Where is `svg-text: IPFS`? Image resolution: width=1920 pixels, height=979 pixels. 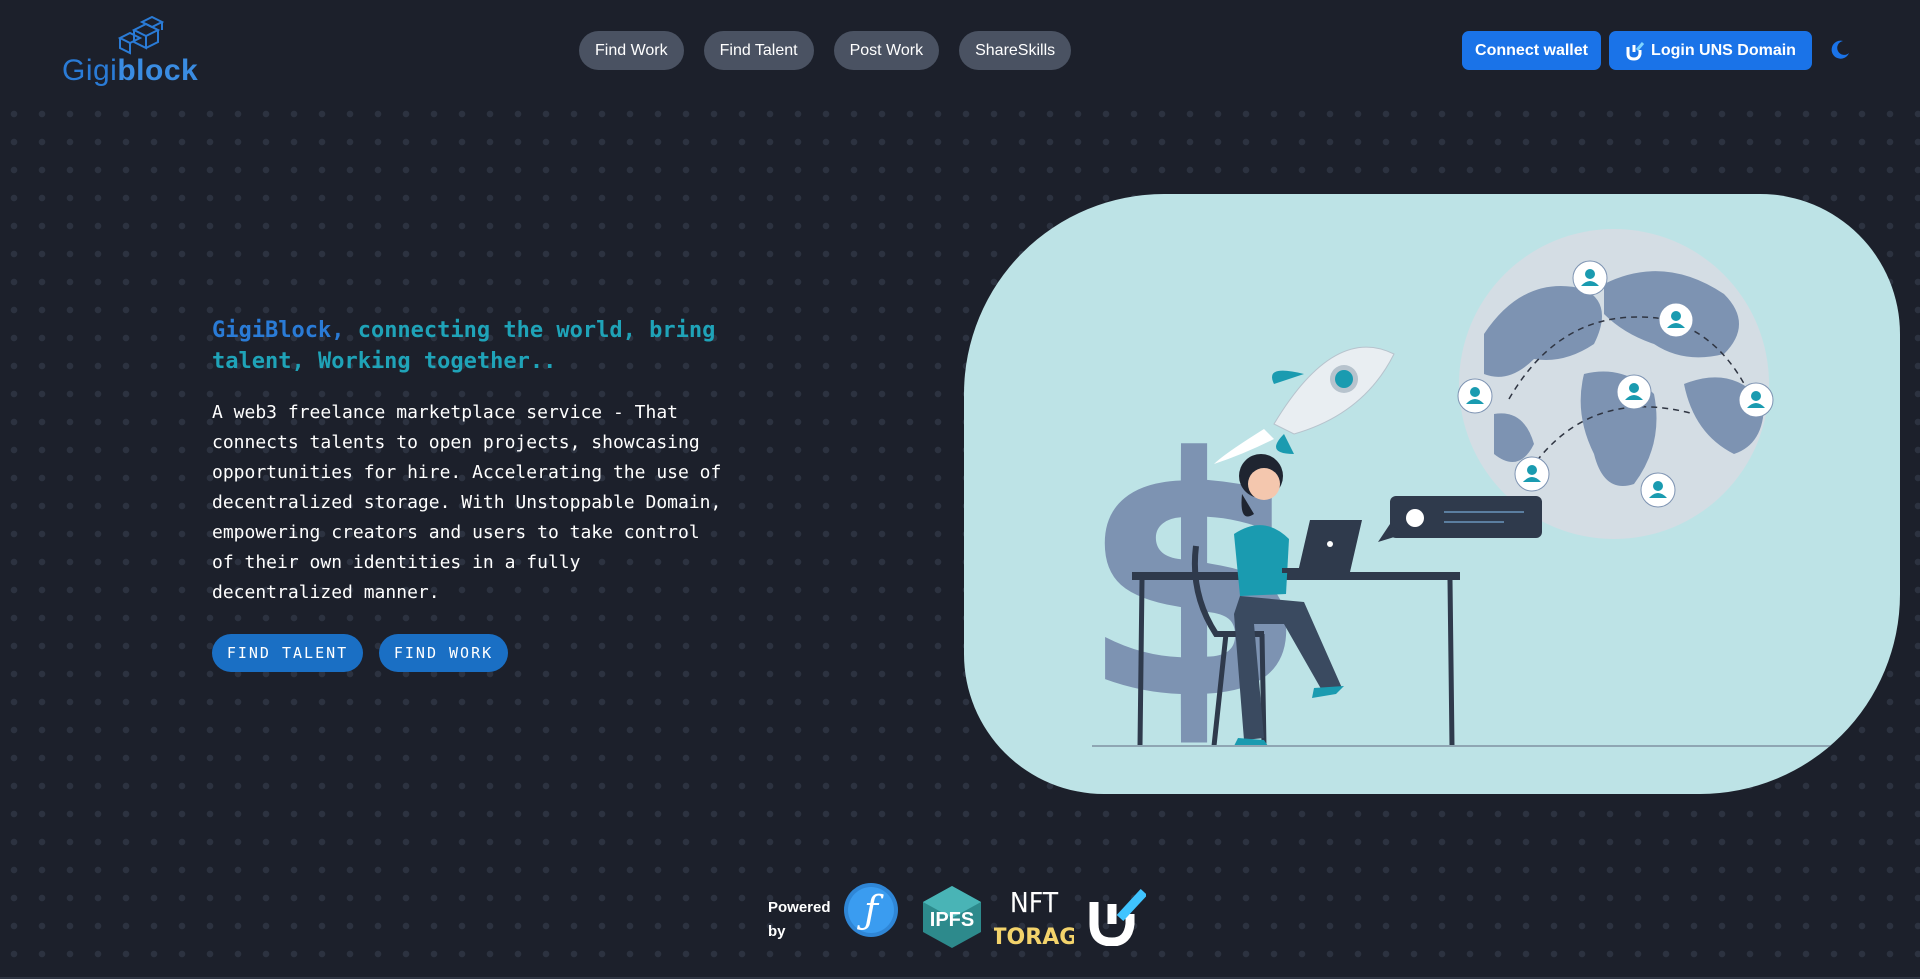 svg-text: IPFS is located at coordinates (952, 920).